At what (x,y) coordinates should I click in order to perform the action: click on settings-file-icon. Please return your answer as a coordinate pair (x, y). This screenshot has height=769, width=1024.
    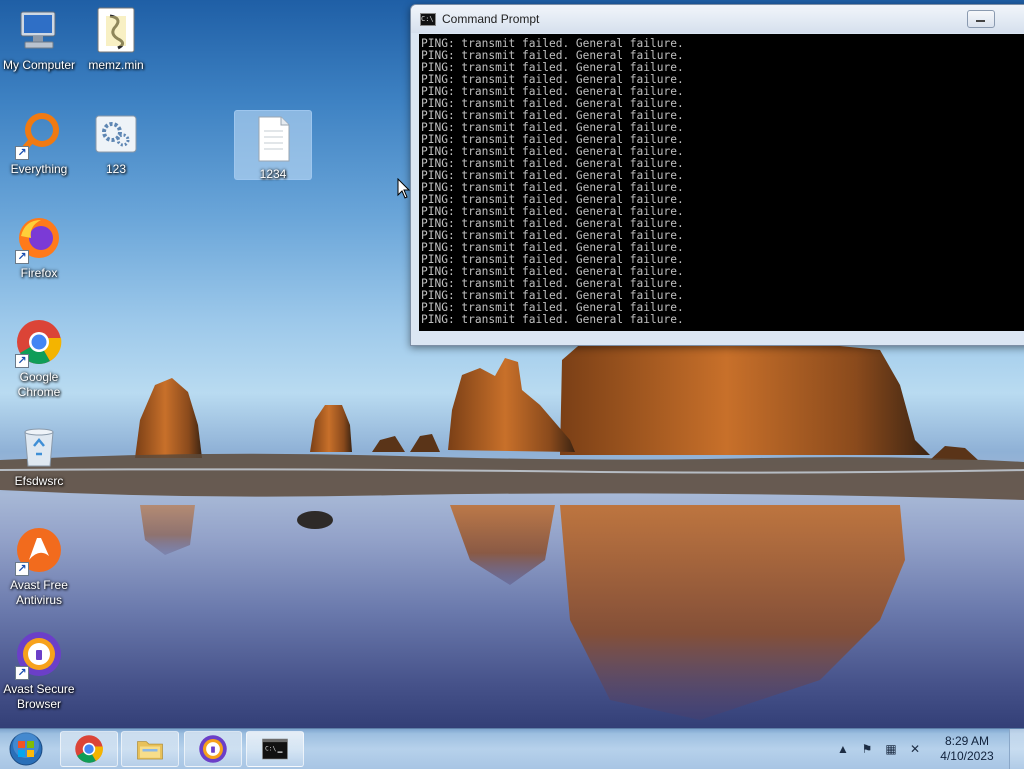
    Looking at the image, I should click on (116, 134).